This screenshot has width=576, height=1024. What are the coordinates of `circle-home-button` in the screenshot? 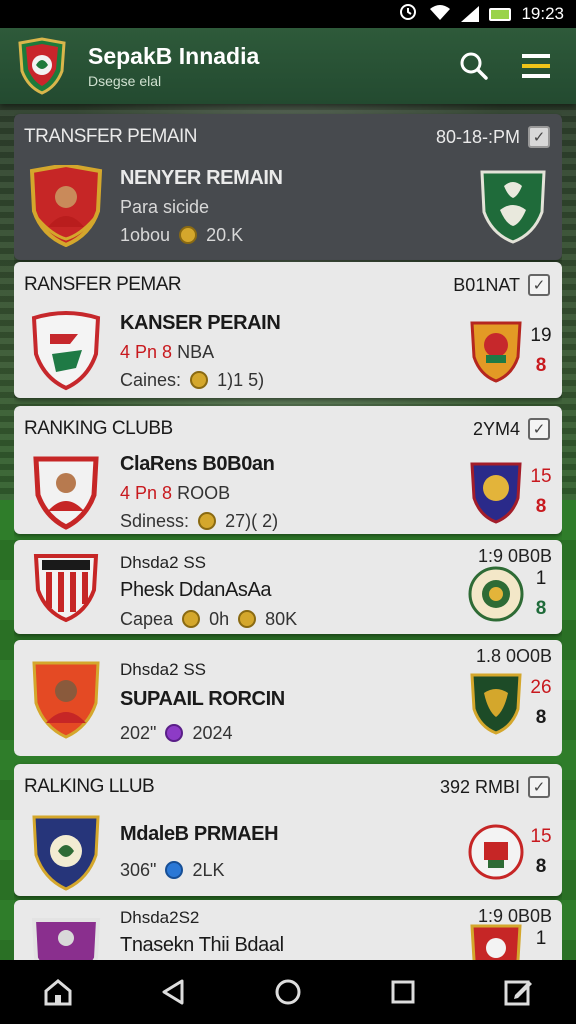 It's located at (288, 992).